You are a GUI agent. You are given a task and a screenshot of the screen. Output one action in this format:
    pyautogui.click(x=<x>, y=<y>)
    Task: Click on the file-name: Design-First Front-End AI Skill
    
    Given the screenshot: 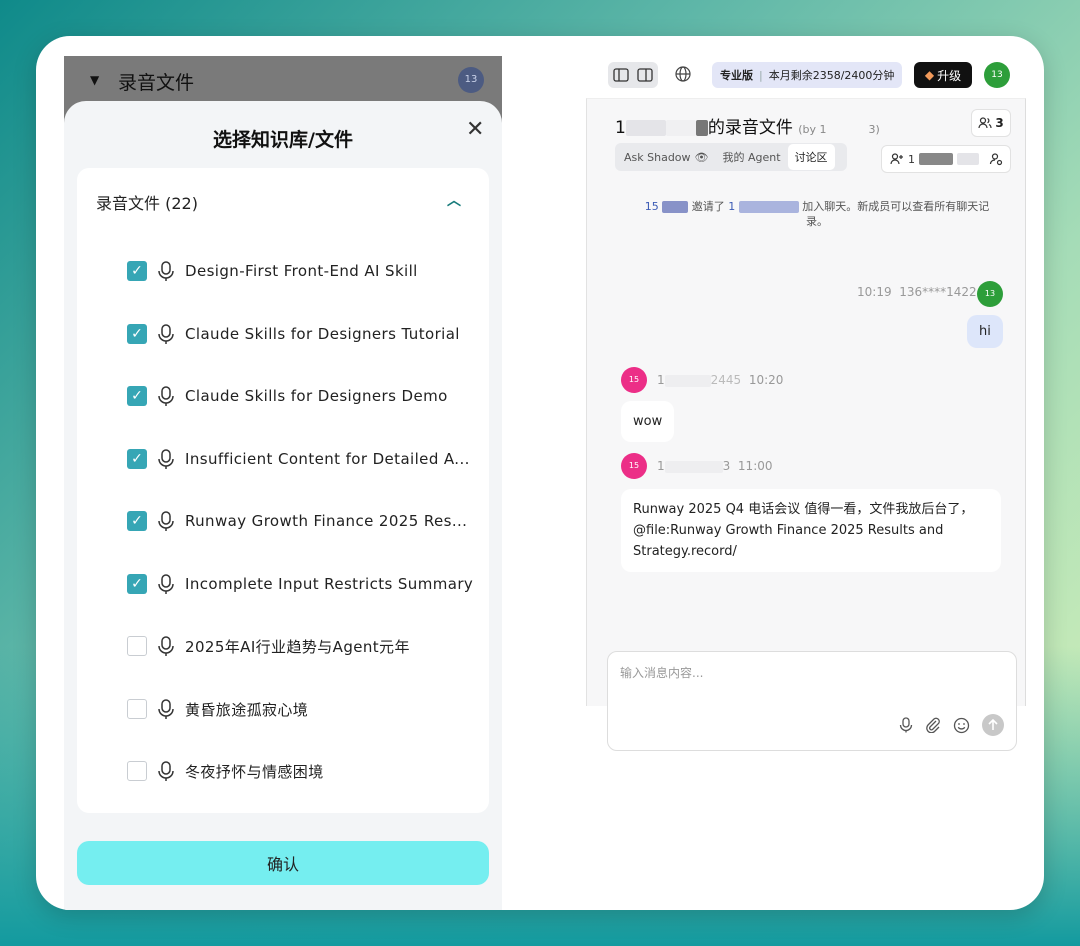 What is the action you would take?
    pyautogui.click(x=301, y=271)
    